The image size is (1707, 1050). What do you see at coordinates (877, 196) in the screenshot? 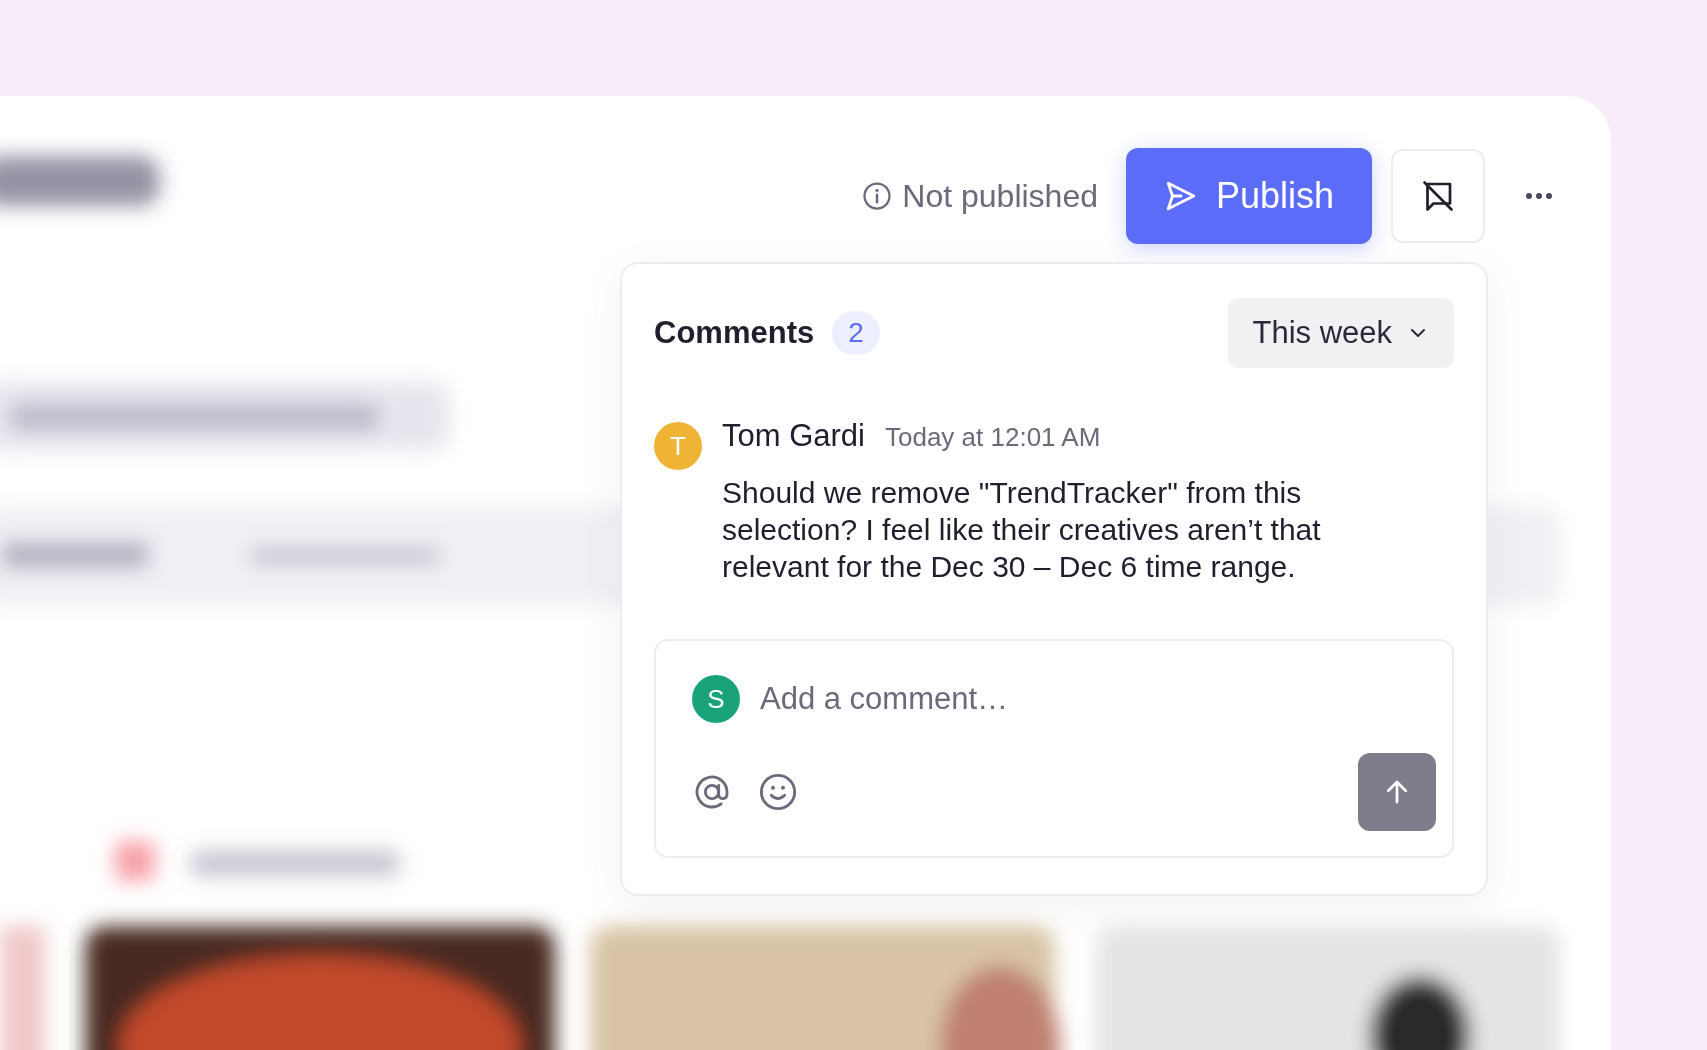
I see `info-icon` at bounding box center [877, 196].